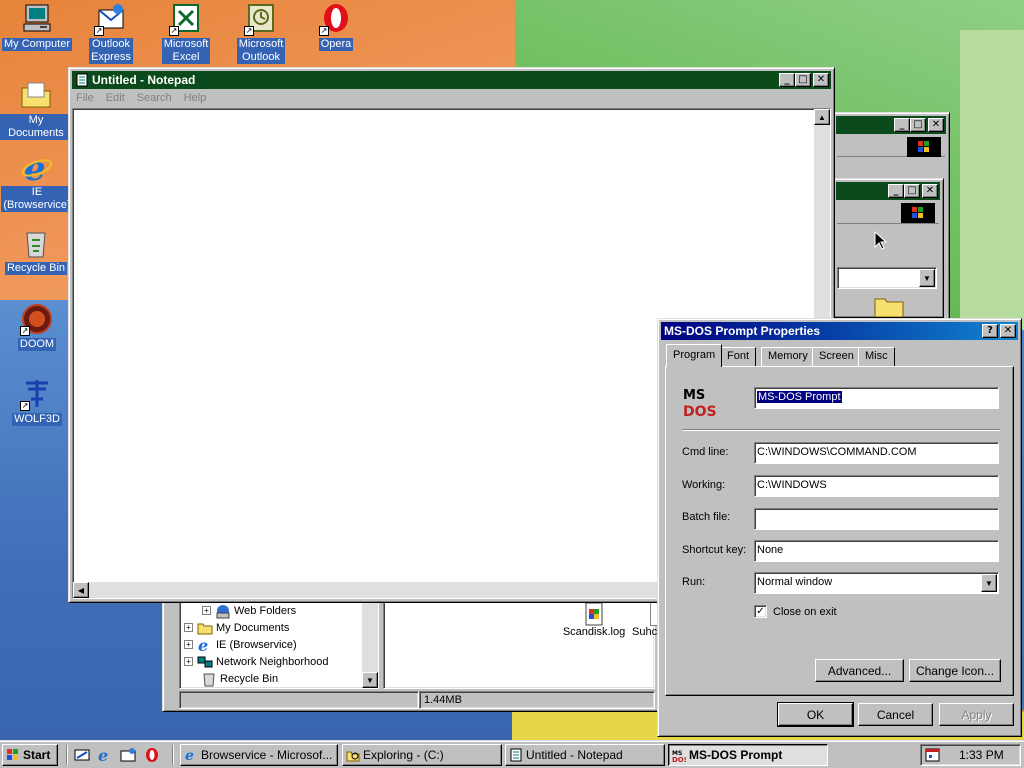  Describe the element at coordinates (976, 714) in the screenshot. I see `apply-button: Apply` at that location.